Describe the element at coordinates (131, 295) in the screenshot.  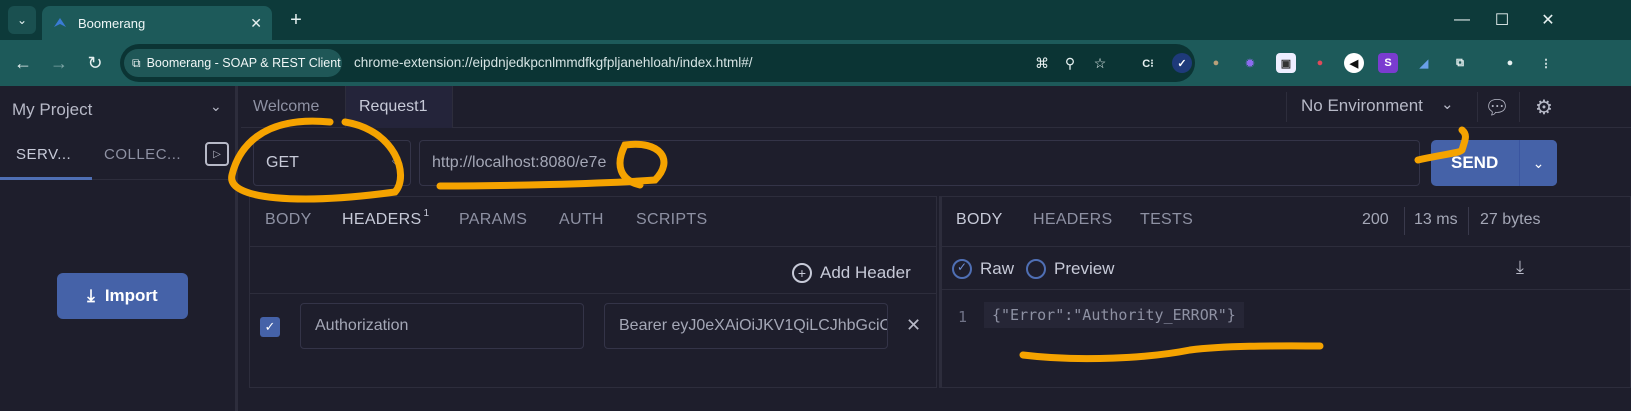
I see `import-label: Import` at that location.